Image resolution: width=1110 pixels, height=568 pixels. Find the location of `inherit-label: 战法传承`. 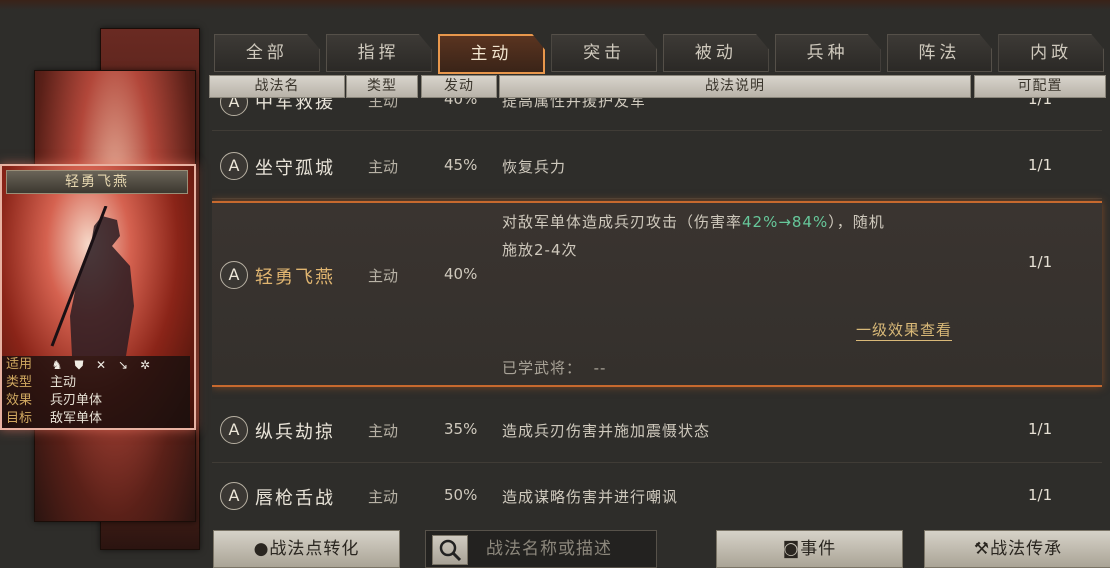

inherit-label: 战法传承 is located at coordinates (1026, 549).